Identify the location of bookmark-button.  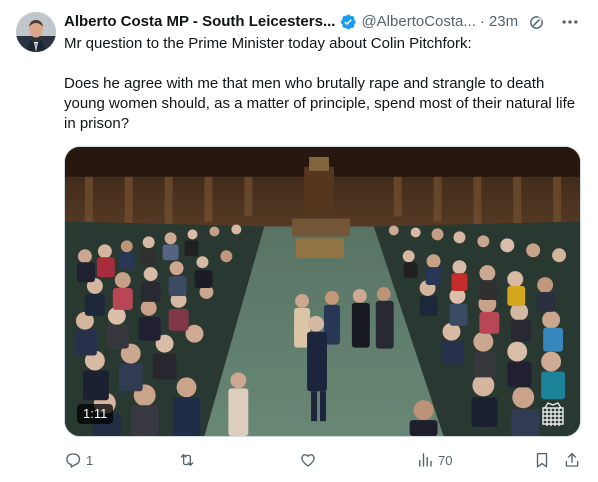
(542, 460).